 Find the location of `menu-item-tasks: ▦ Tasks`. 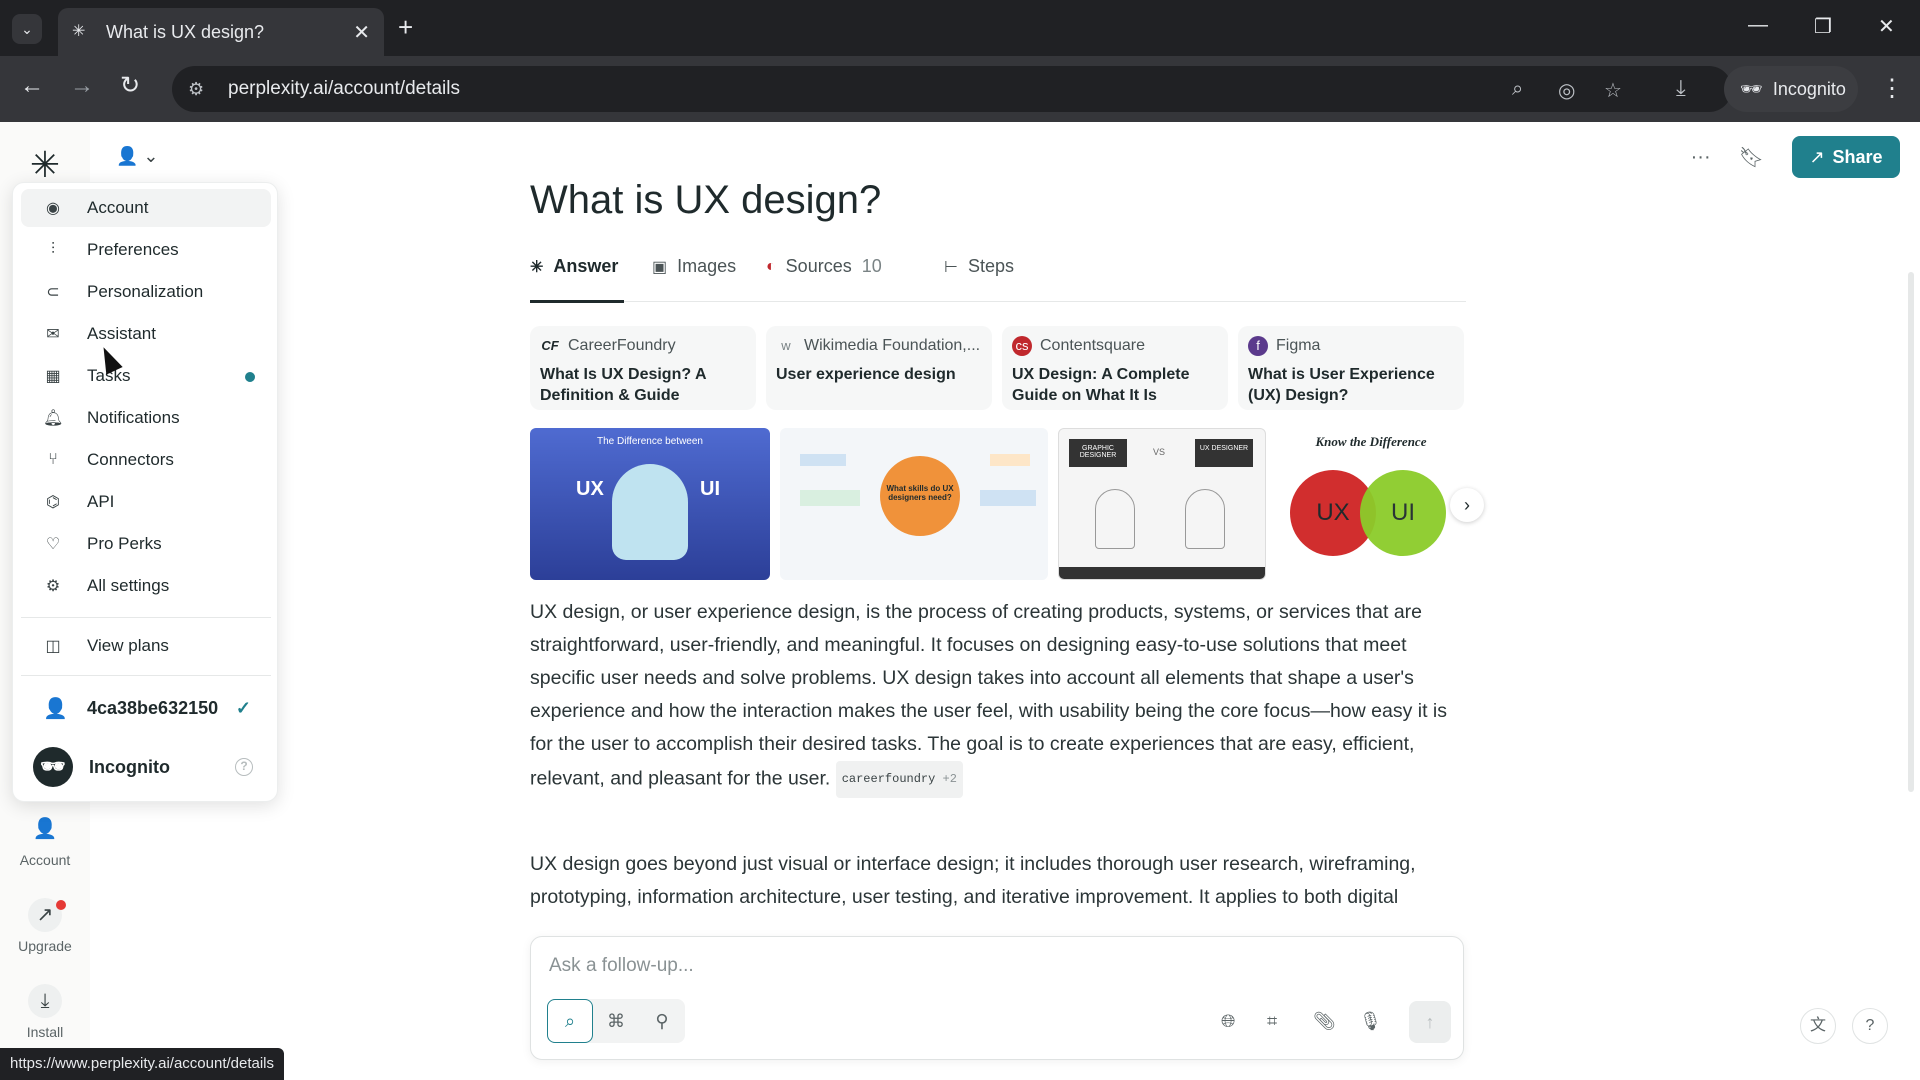

menu-item-tasks: ▦ Tasks is located at coordinates (146, 376).